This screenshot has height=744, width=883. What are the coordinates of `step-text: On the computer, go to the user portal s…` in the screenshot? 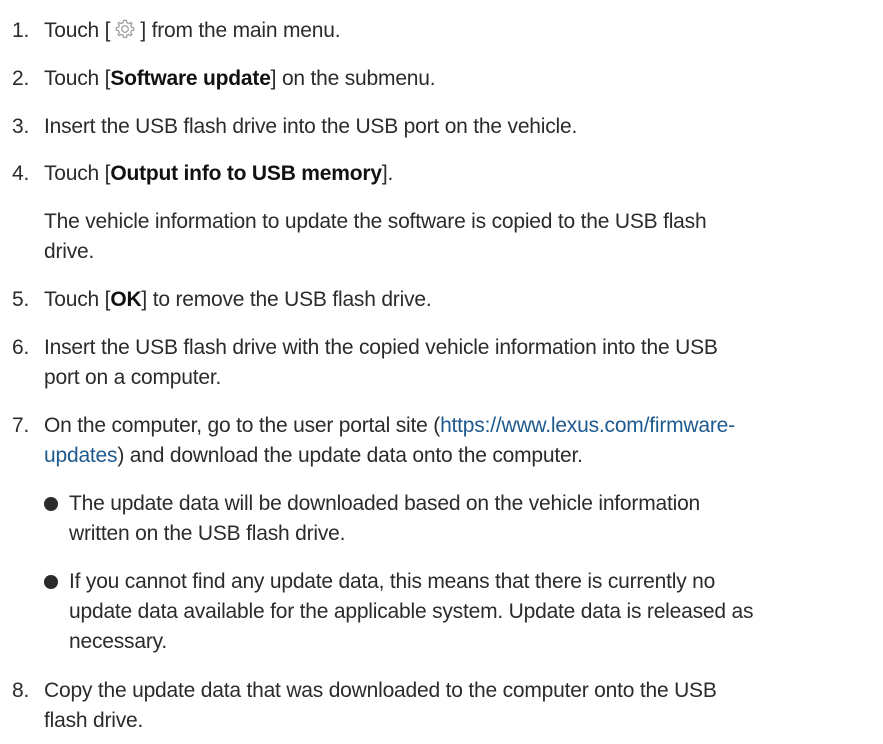 It's located at (454, 441).